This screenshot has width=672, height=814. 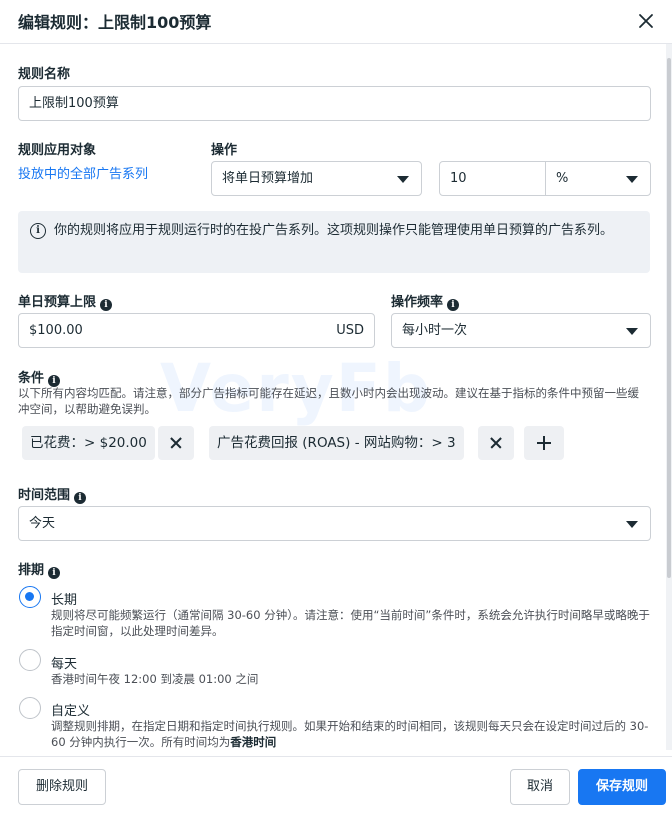 I want to click on dialog-title: 编辑规则：上限制100预算, so click(x=115, y=22).